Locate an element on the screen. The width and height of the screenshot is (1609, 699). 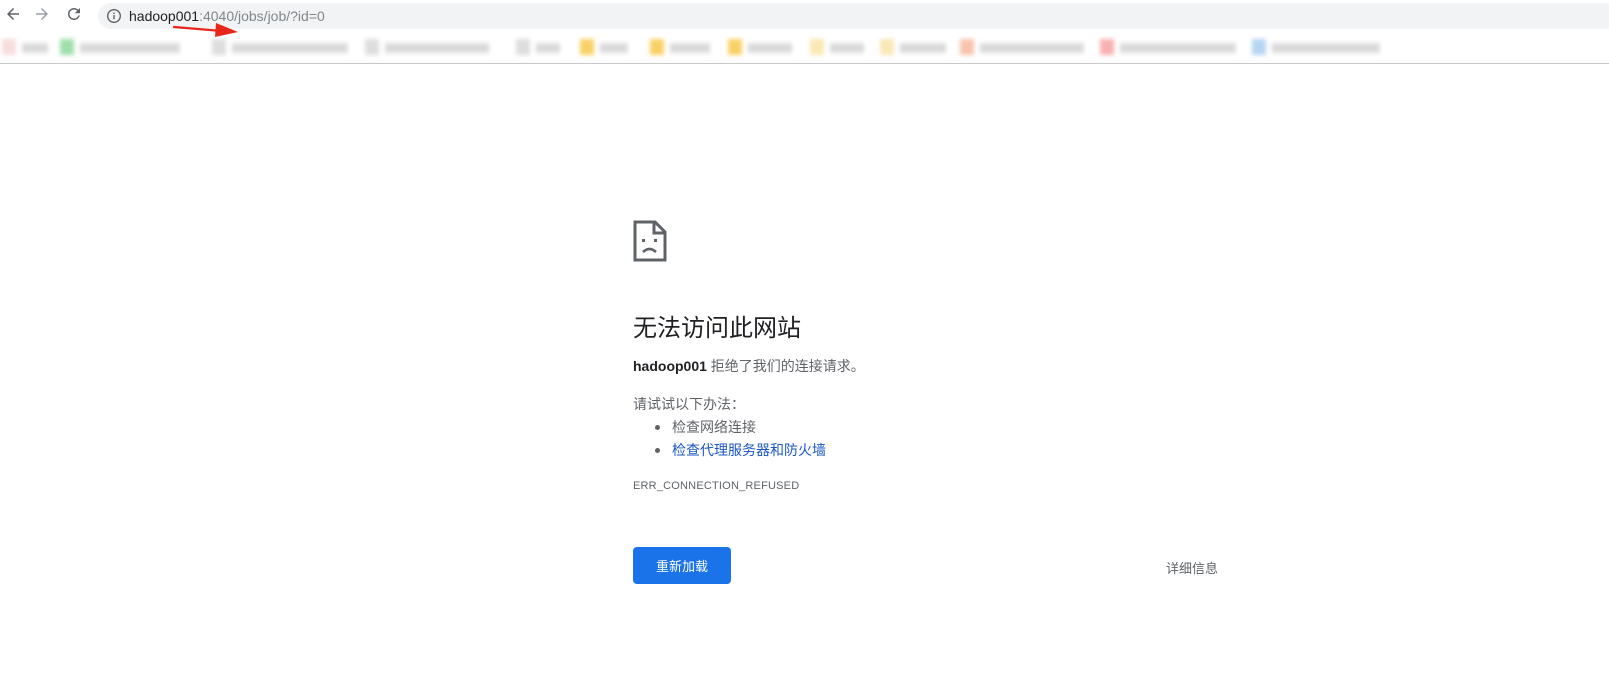
suggestions-title: 请试试以下办法： is located at coordinates (689, 404).